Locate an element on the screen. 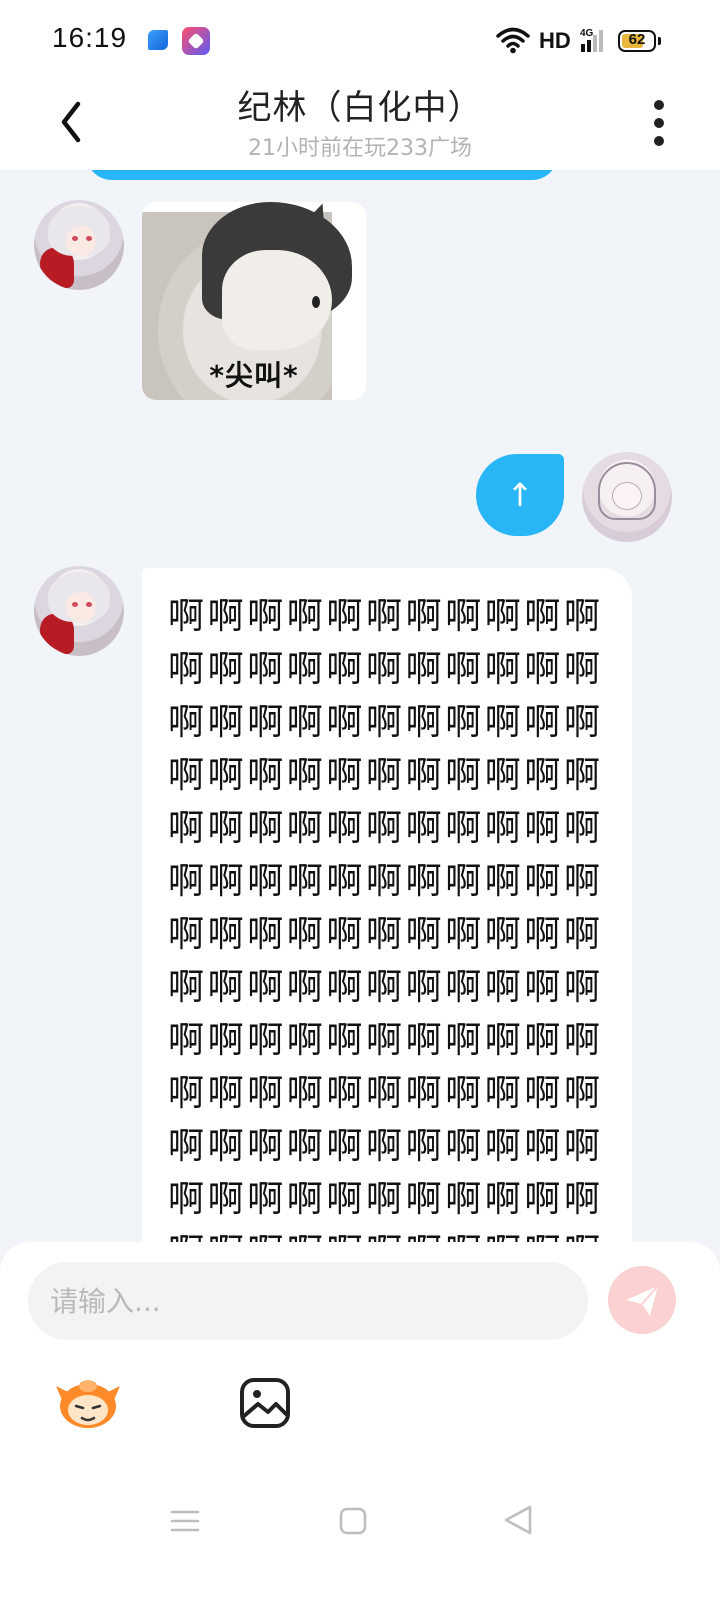 Image resolution: width=720 pixels, height=1600 pixels. chat-title: 纪林（白化中） is located at coordinates (360, 108).